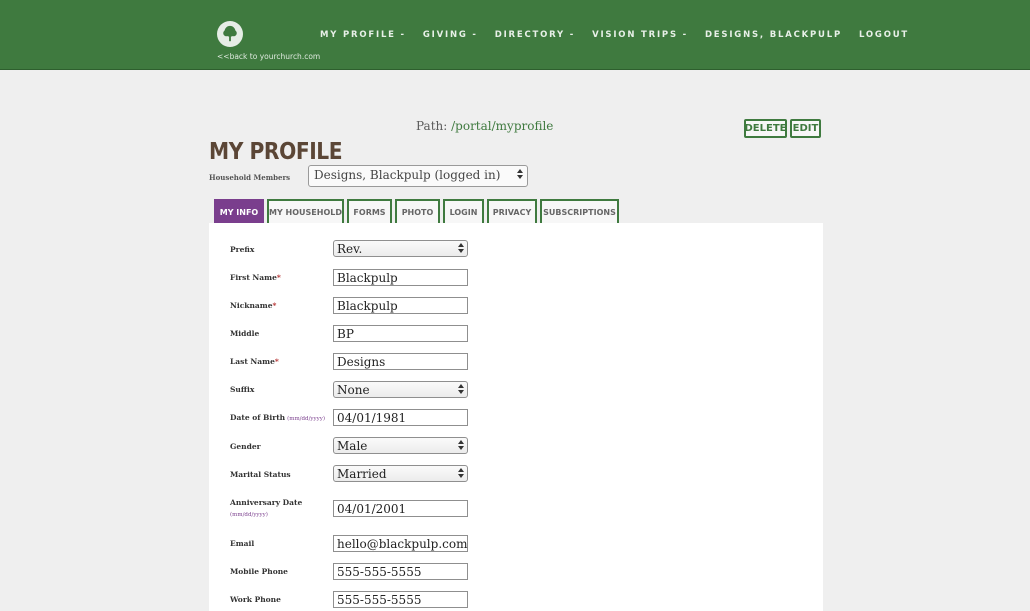 This screenshot has width=1030, height=611. I want to click on date-of-birth-field: 04/01/1981, so click(400, 417).